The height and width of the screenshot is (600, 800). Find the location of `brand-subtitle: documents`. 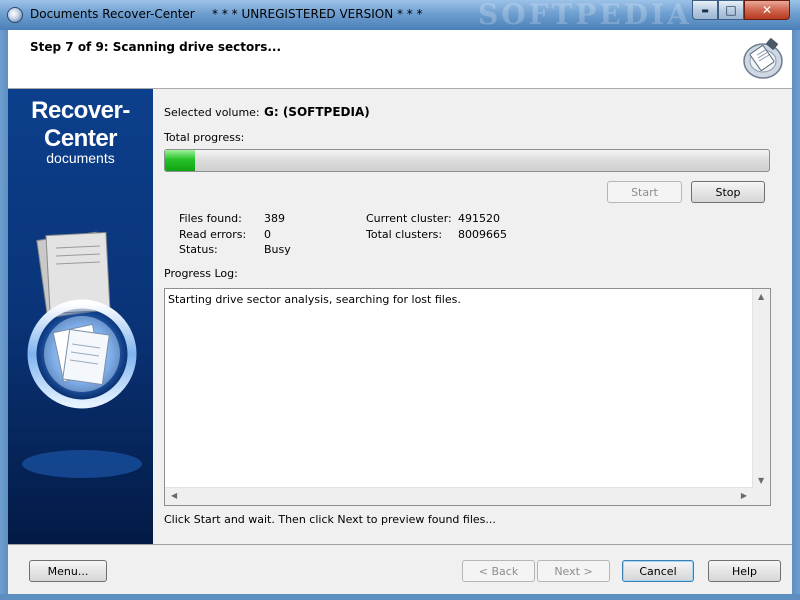

brand-subtitle: documents is located at coordinates (80, 158).